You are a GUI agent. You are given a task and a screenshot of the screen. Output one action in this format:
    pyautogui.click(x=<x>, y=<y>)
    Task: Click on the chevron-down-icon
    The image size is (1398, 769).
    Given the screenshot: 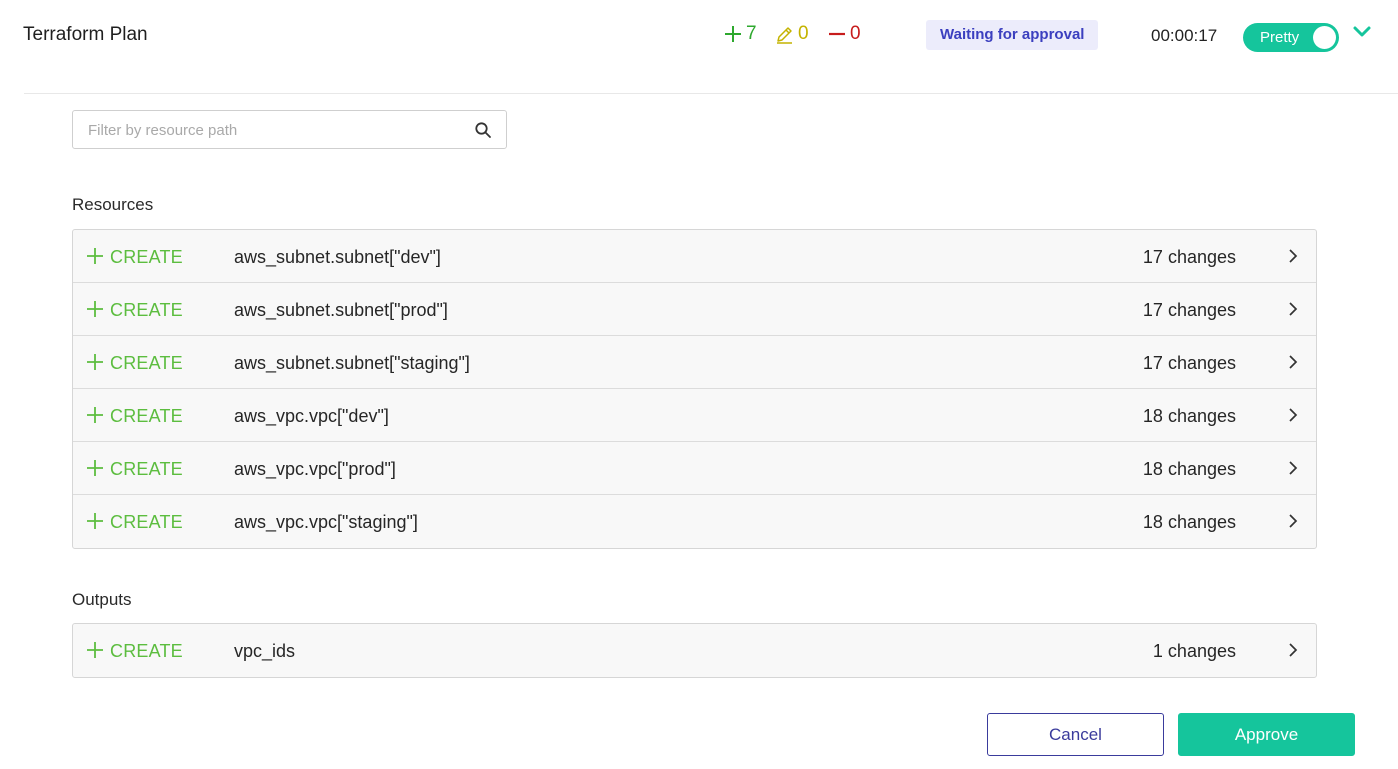 What is the action you would take?
    pyautogui.click(x=1362, y=31)
    